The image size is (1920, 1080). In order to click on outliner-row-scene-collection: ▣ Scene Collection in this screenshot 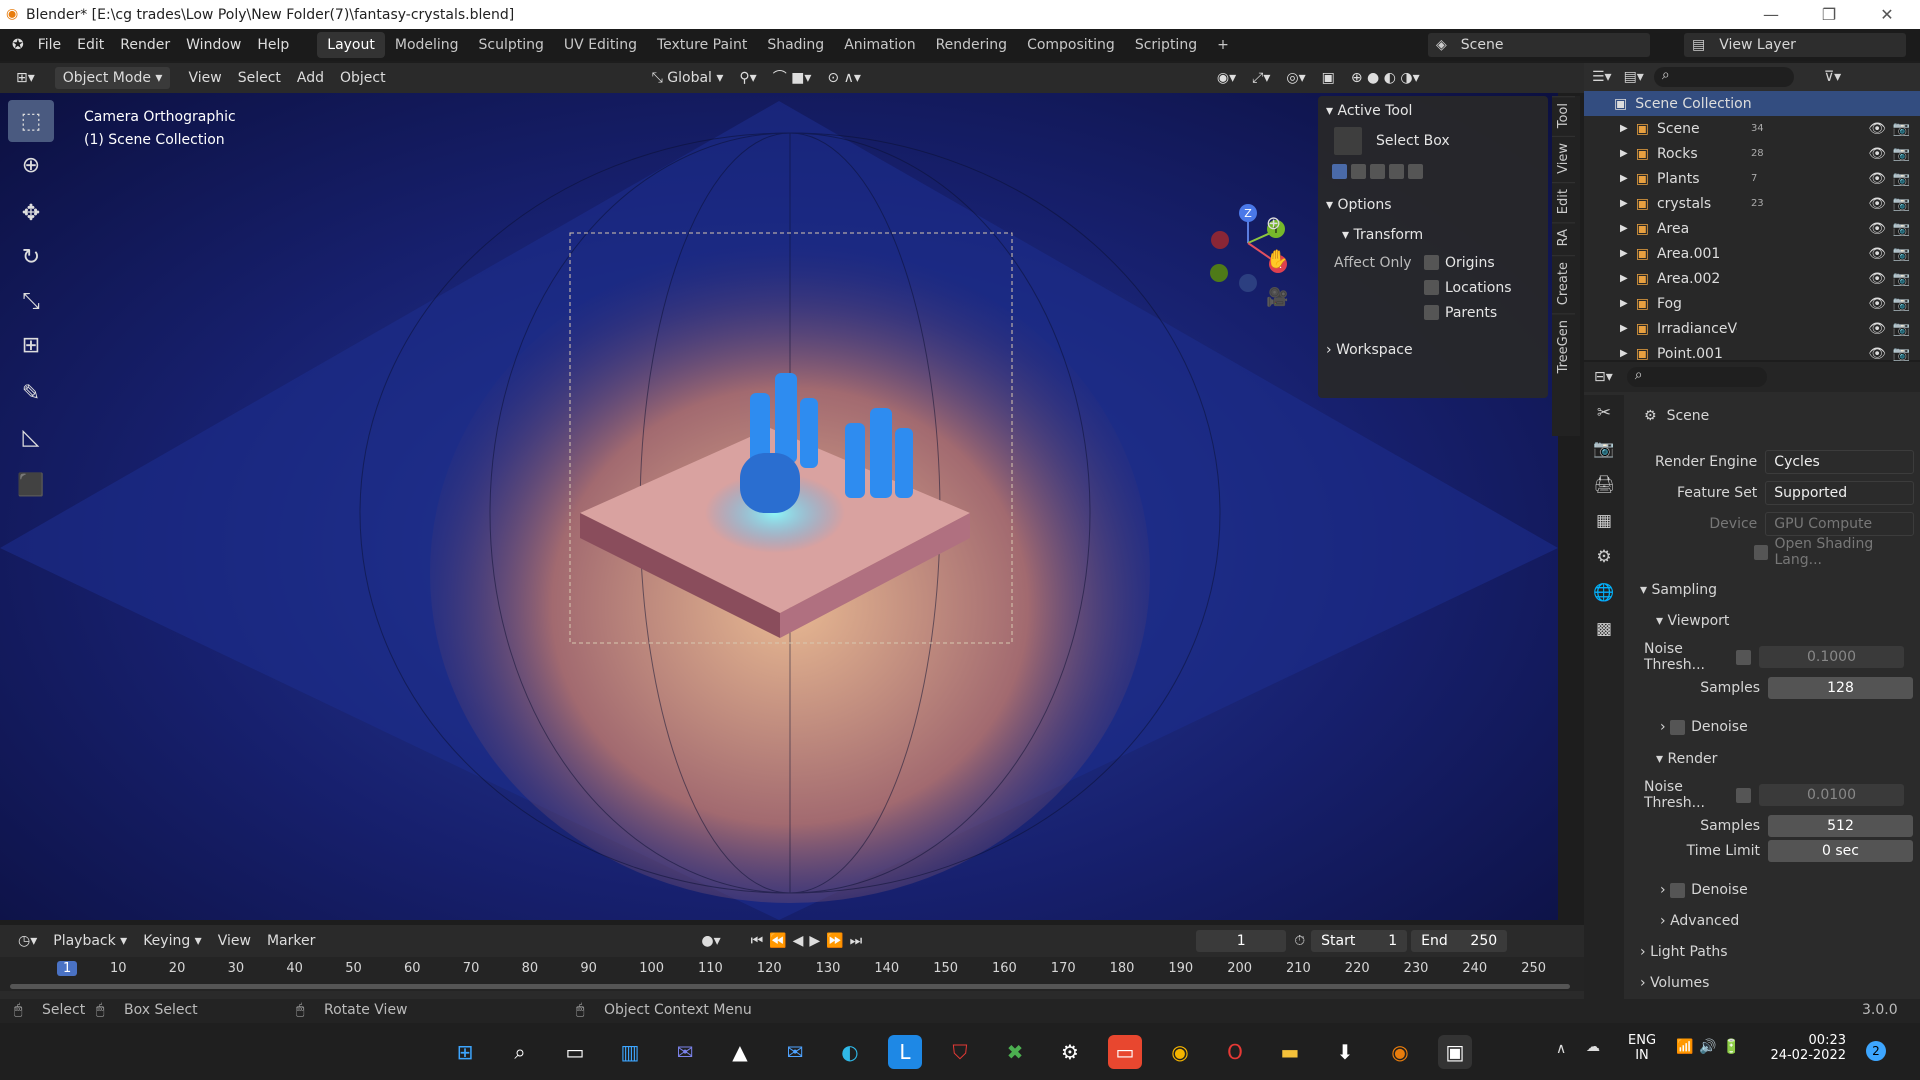, I will do `click(1752, 103)`.